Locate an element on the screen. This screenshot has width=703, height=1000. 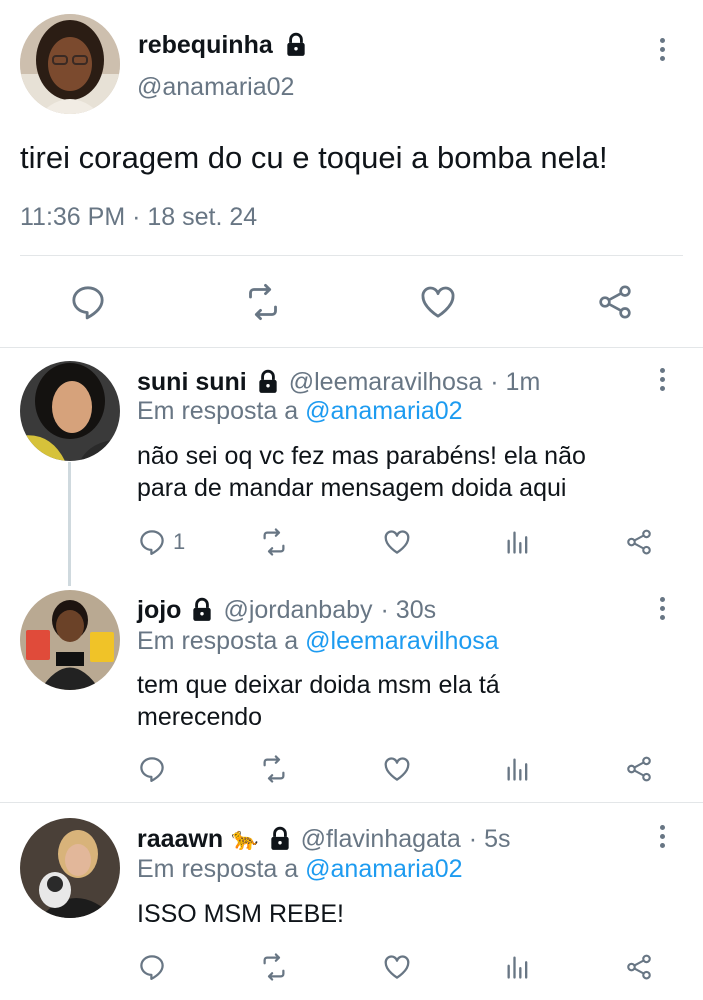
tweet-text: ISSO MSM REBE! is located at coordinates (240, 914).